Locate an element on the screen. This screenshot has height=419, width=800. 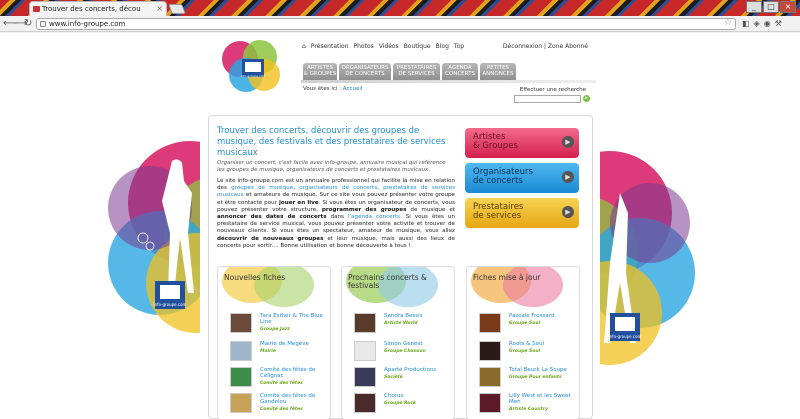
nav-videos: Vidéos is located at coordinates (389, 46).